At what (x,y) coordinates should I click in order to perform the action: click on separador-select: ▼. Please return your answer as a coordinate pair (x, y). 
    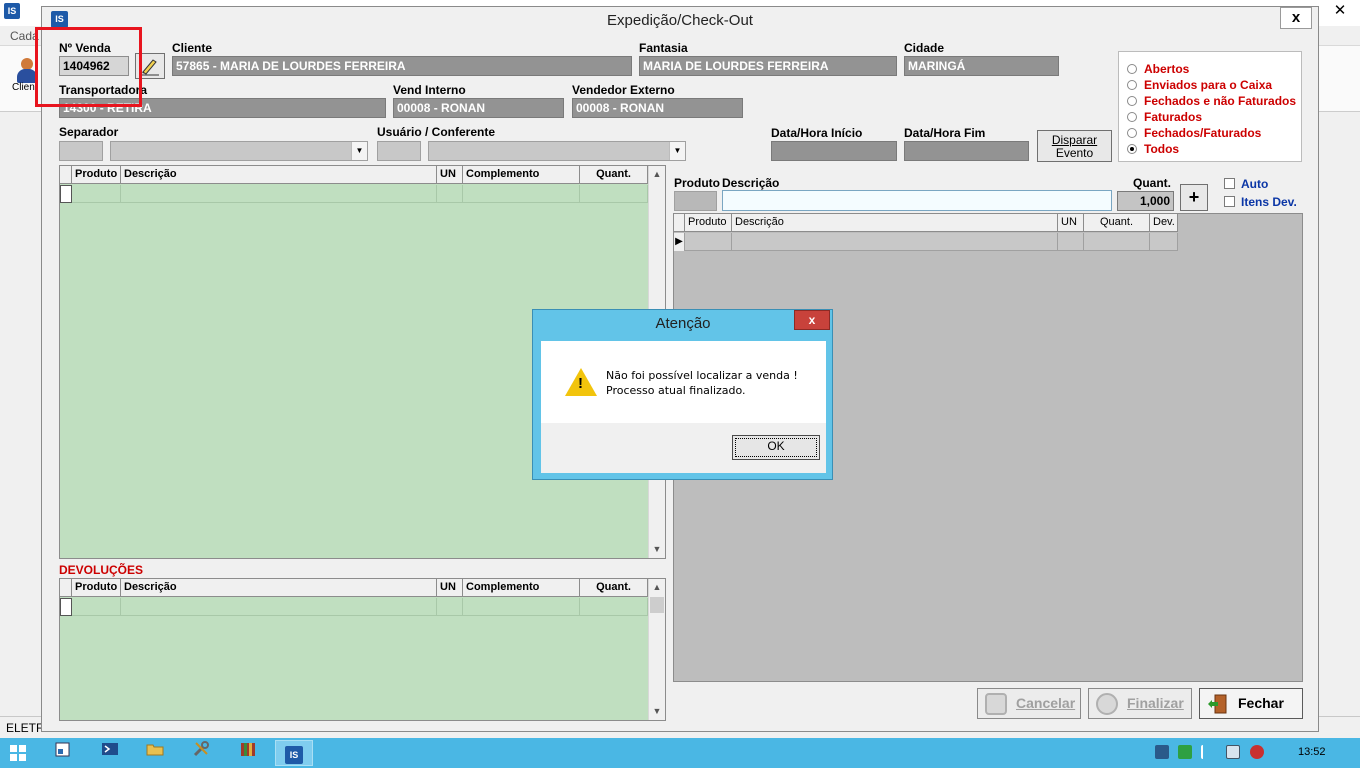
    Looking at the image, I should click on (239, 151).